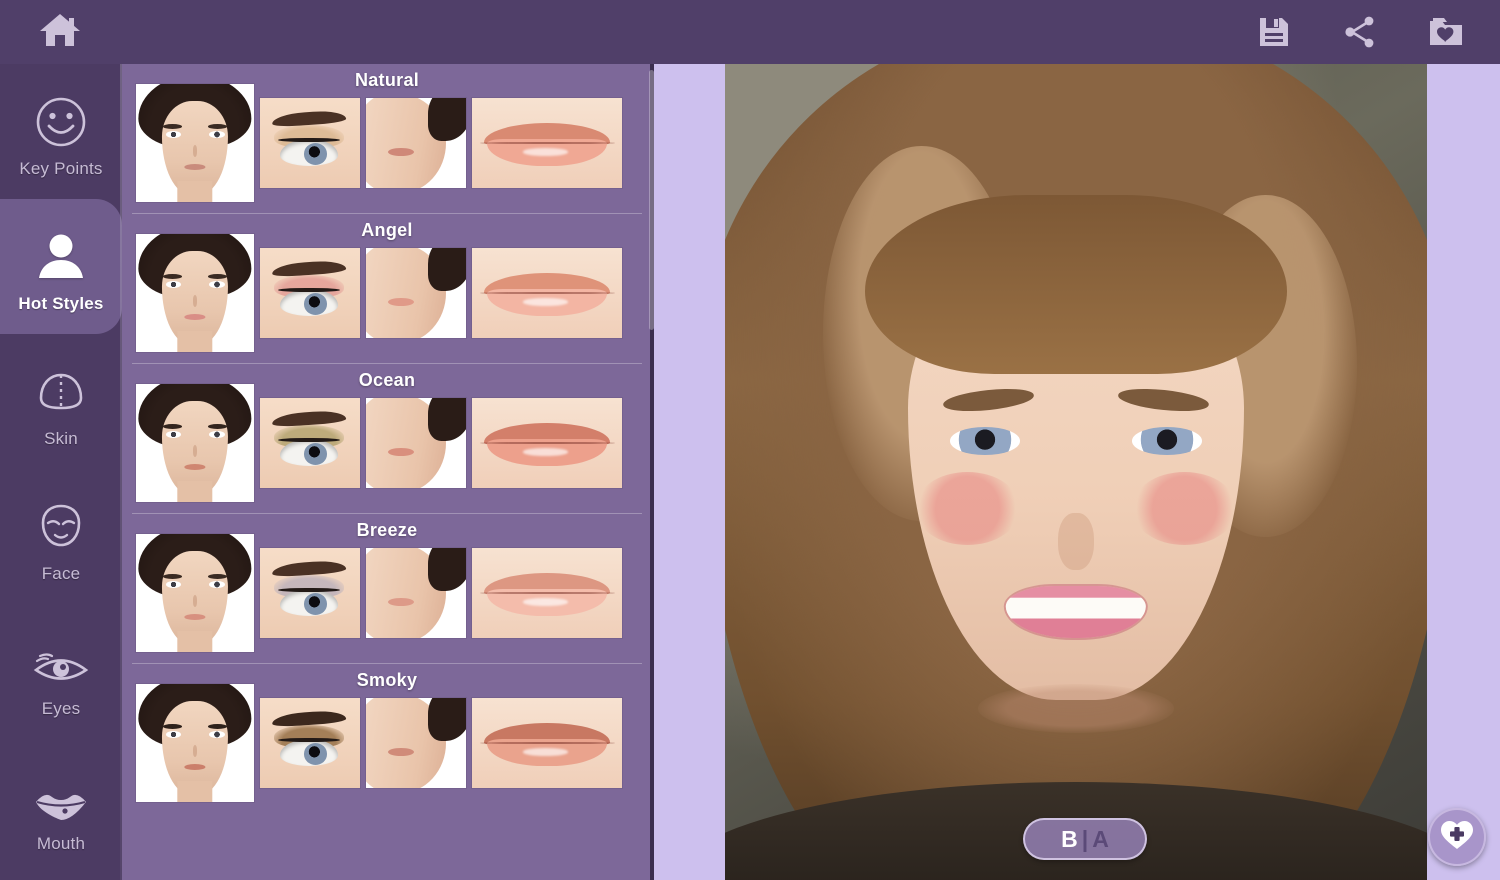 Image resolution: width=1500 pixels, height=880 pixels. Describe the element at coordinates (310, 743) in the screenshot. I see `smoky-eye-thumb` at that location.